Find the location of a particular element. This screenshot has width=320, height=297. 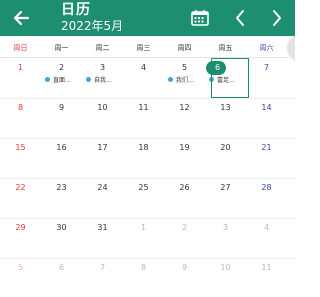

day-number: 14 is located at coordinates (266, 107).